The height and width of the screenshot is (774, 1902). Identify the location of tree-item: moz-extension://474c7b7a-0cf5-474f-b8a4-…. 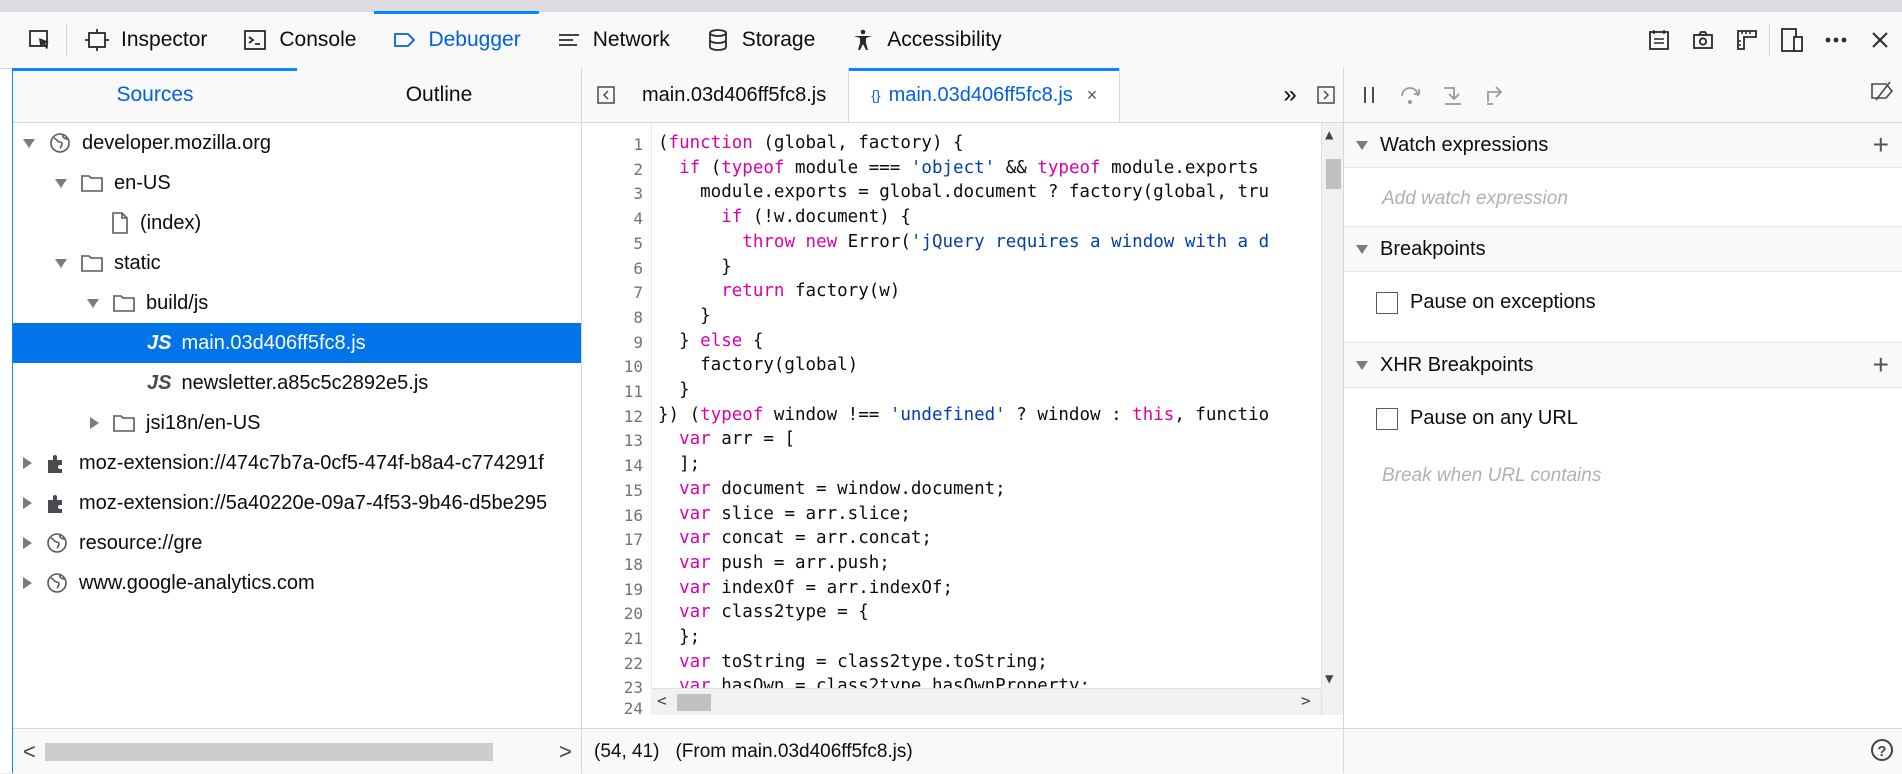
(297, 463).